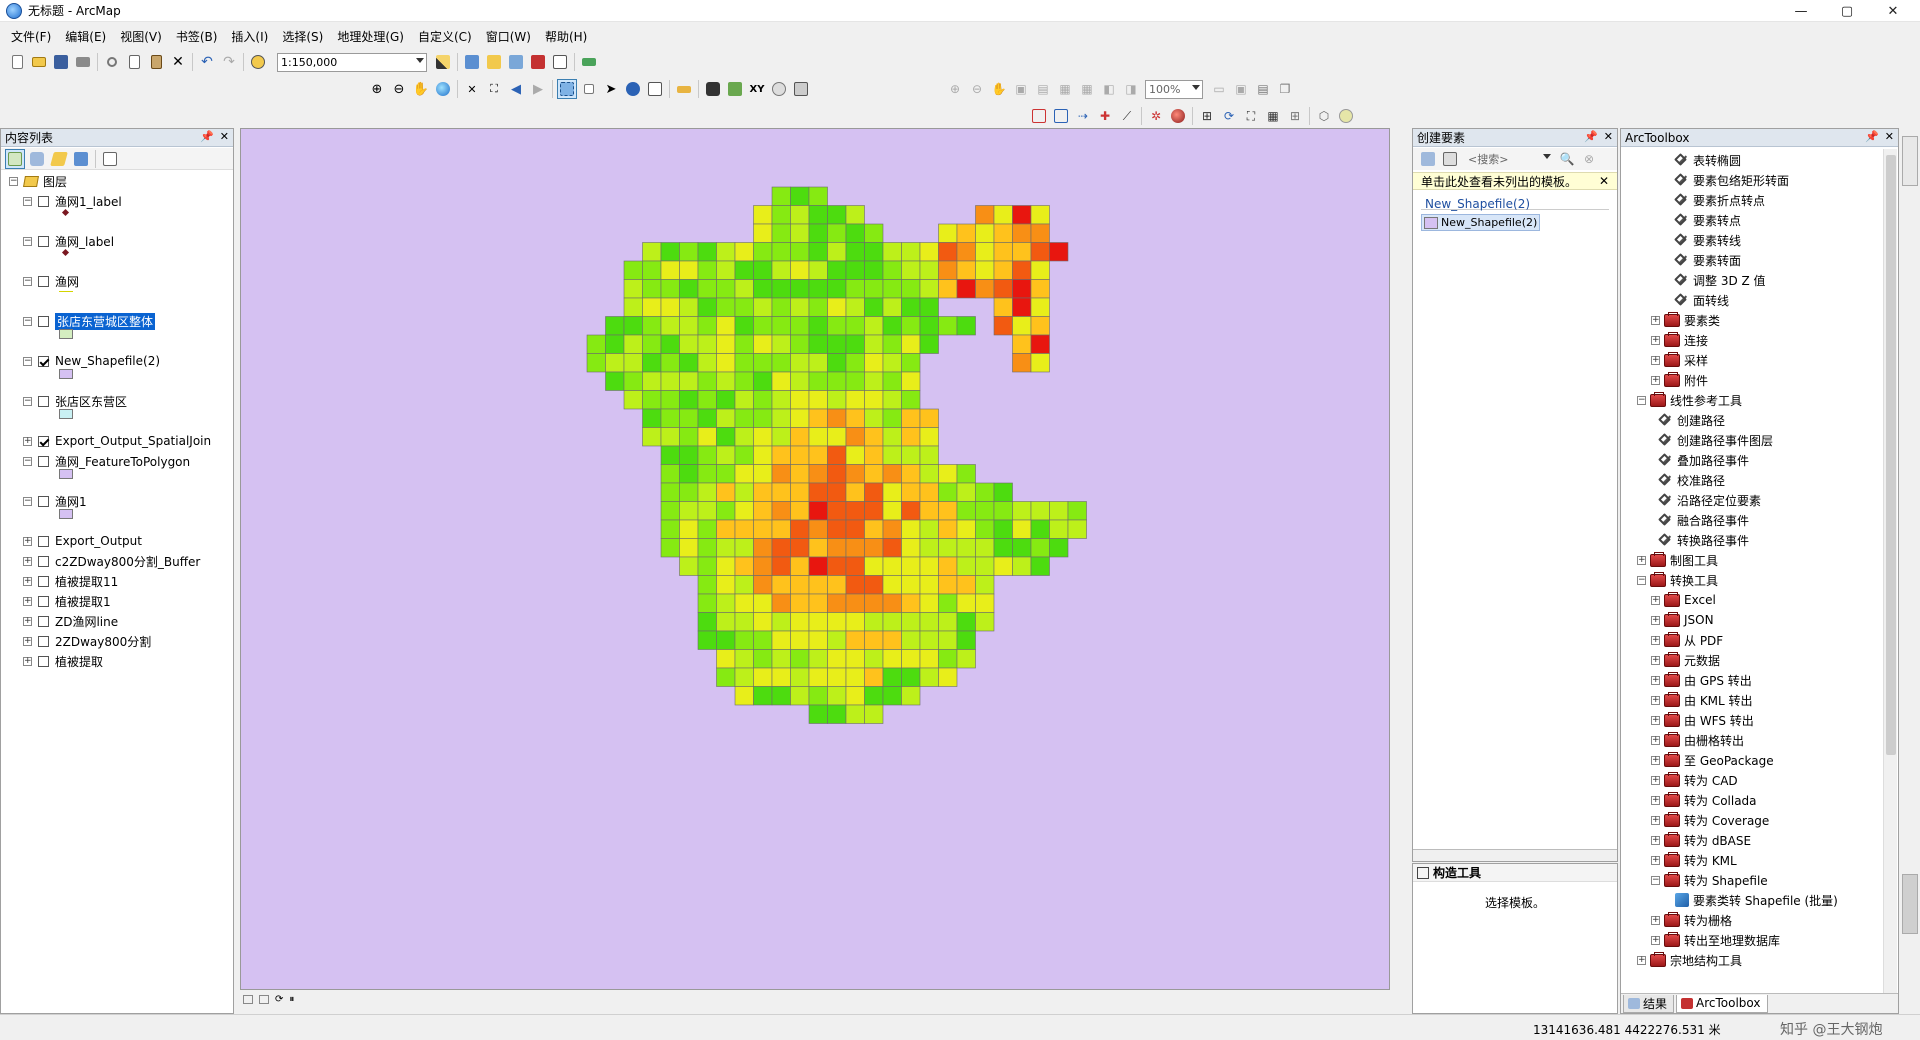 Image resolution: width=1920 pixels, height=1040 pixels. What do you see at coordinates (1702, 700) in the screenshot?
I see `toolbox-item: + 由 KML 转出` at bounding box center [1702, 700].